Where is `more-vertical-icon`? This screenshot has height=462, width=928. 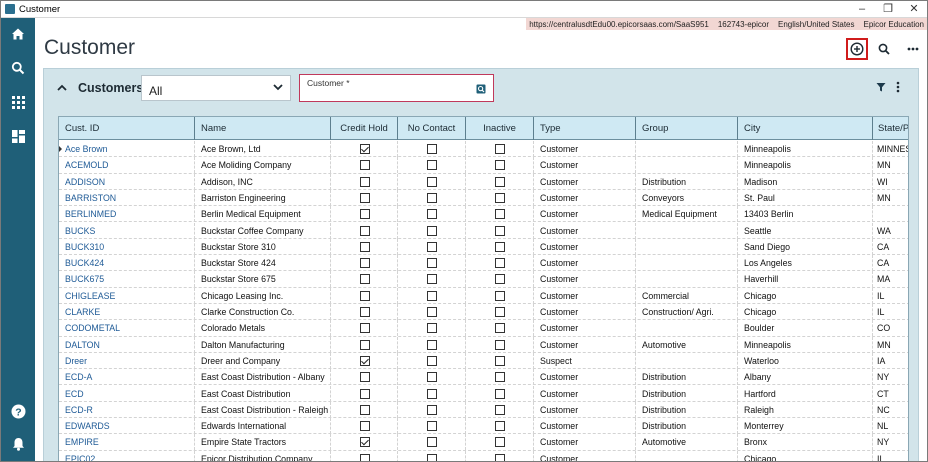
more-vertical-icon is located at coordinates (898, 87).